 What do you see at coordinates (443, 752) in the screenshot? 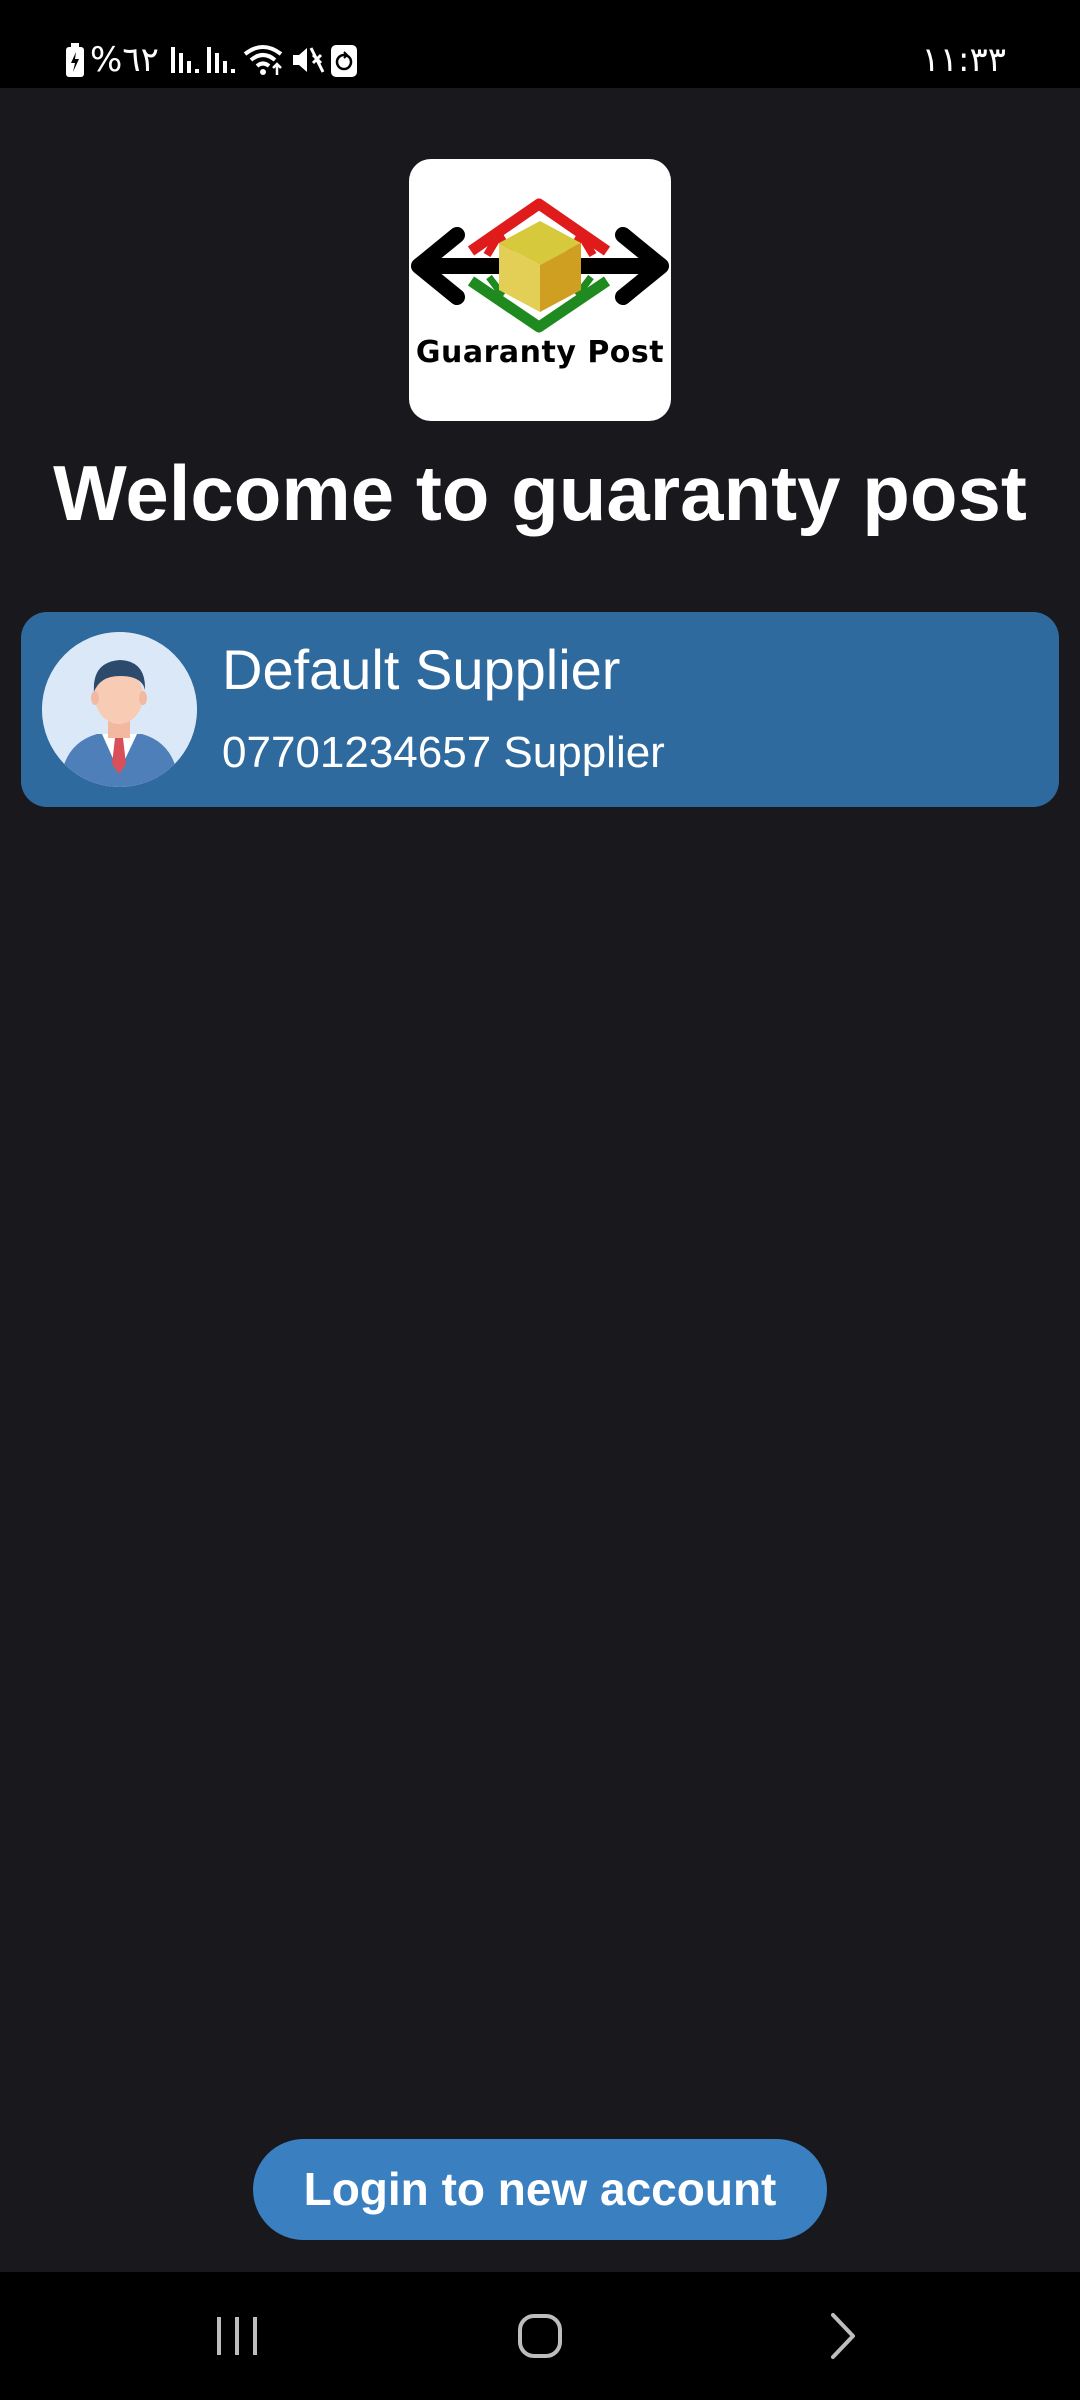
I see `account-phone-role: 07701234657 Supplier` at bounding box center [443, 752].